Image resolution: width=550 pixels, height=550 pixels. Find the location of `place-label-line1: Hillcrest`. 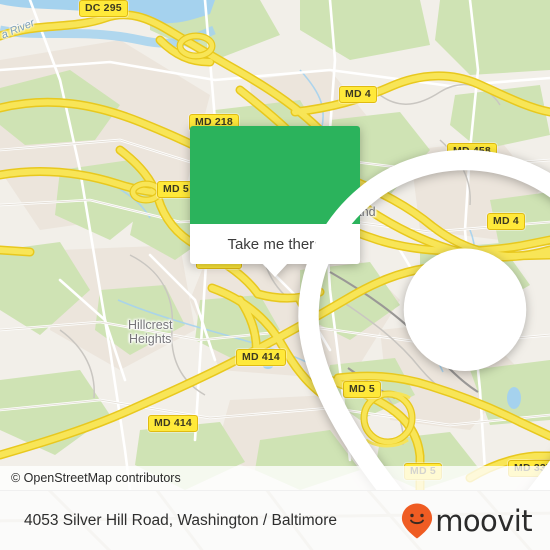

place-label-line1: Hillcrest is located at coordinates (150, 325).